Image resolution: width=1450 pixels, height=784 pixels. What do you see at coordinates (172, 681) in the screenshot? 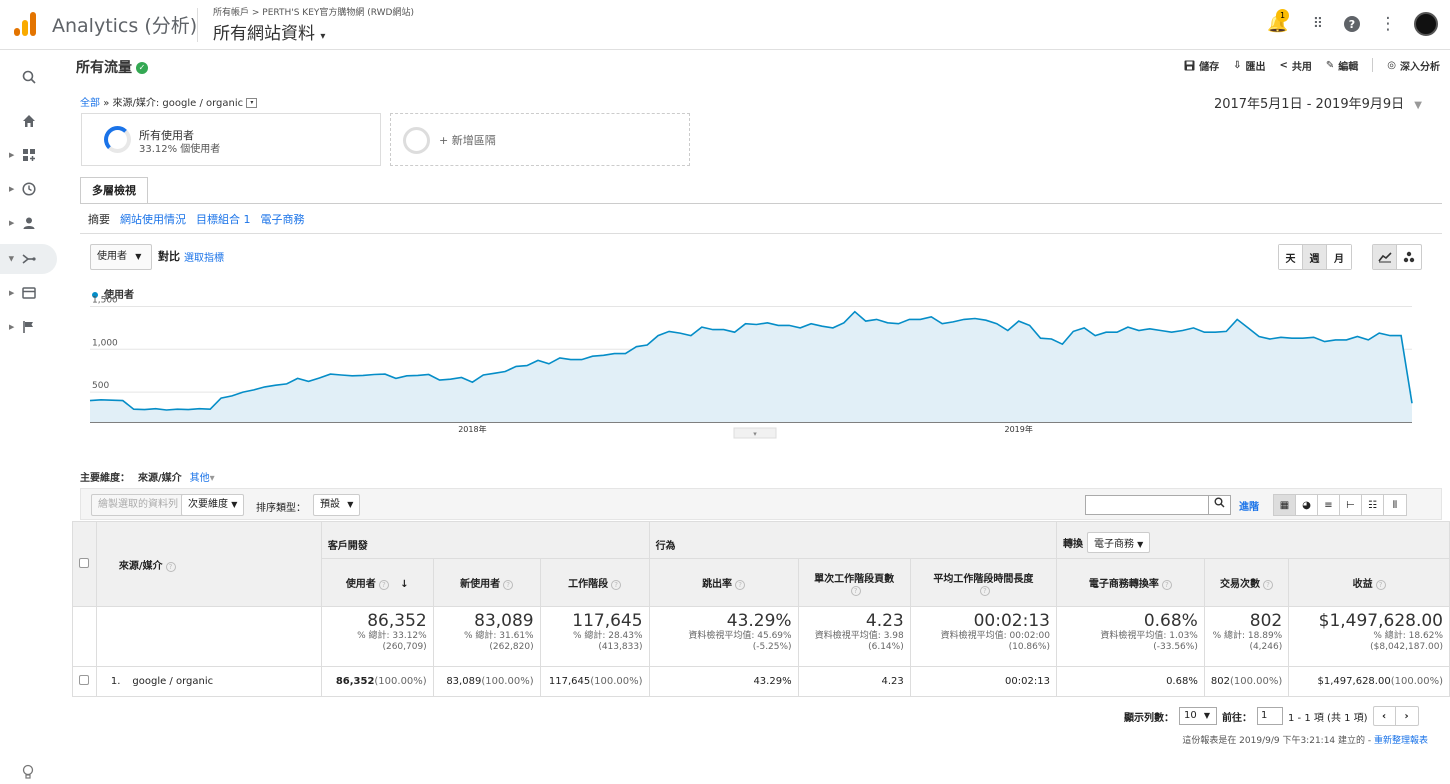
I see `row-dimension-link: google / organic` at bounding box center [172, 681].